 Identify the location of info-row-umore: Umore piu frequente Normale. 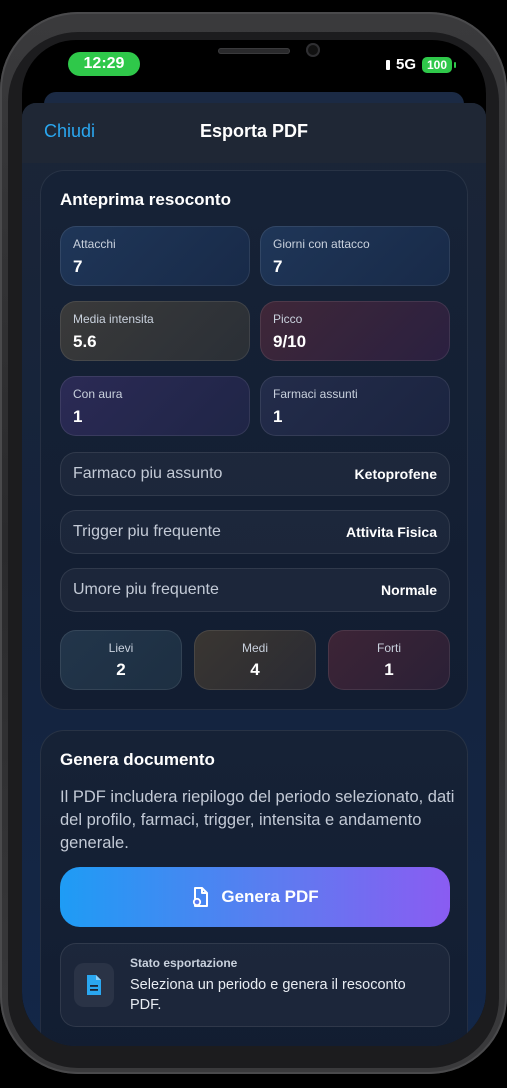
(255, 590).